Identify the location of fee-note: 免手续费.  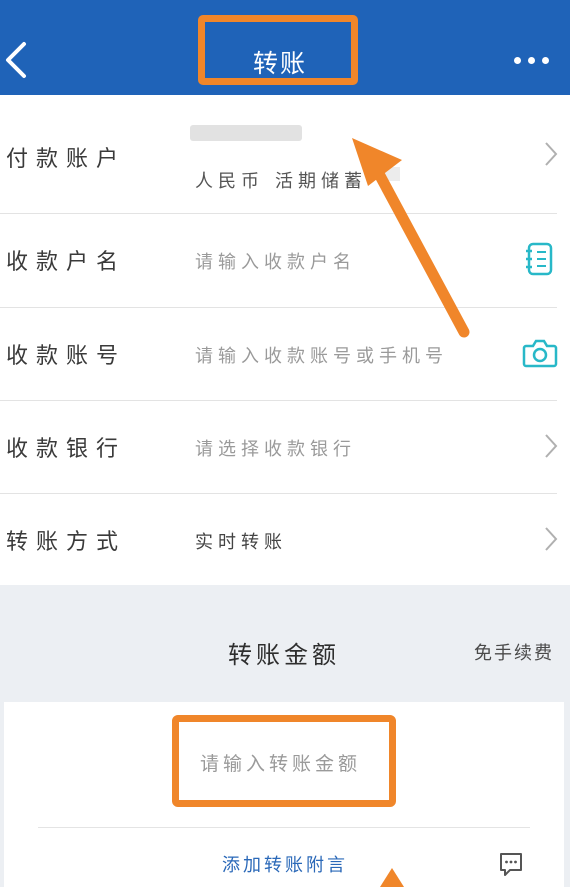
(514, 653).